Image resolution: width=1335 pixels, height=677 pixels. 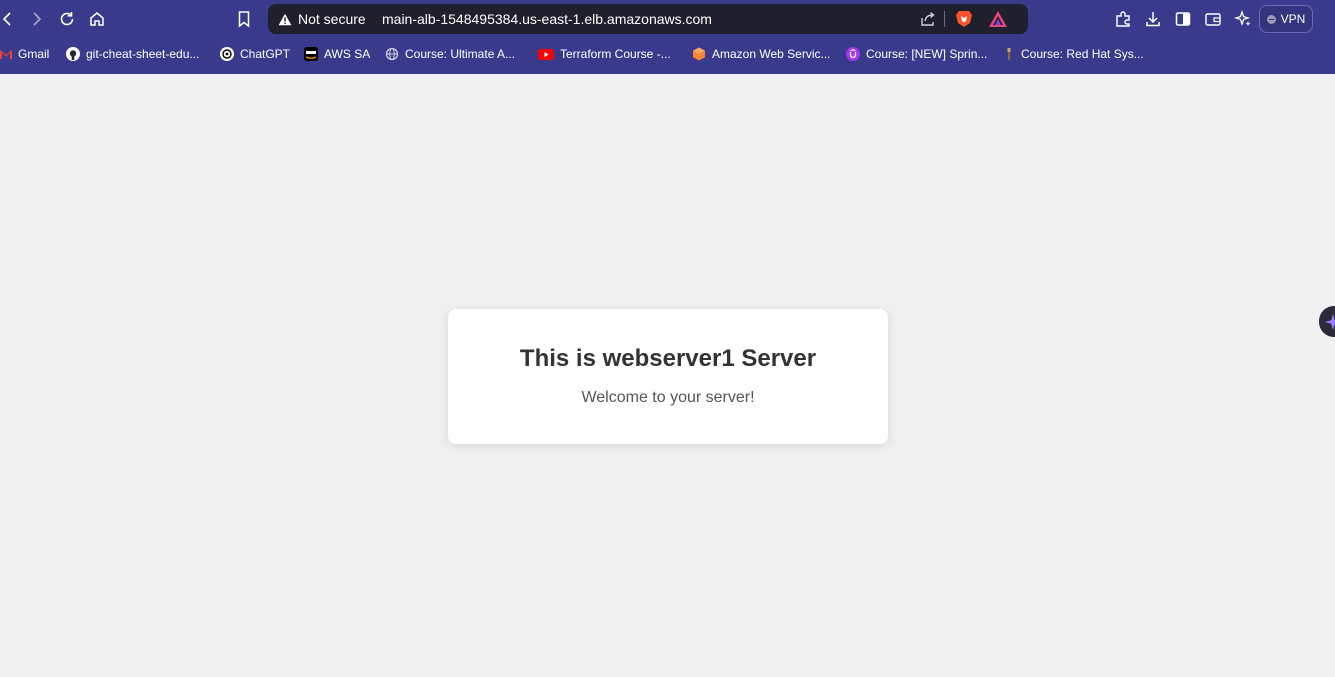 I want to click on github-icon, so click(x=73, y=54).